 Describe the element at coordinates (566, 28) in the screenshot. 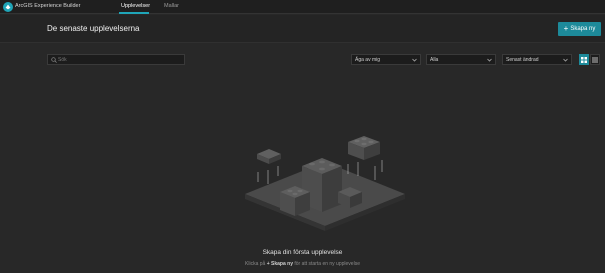

I see `plus-icon: +` at that location.